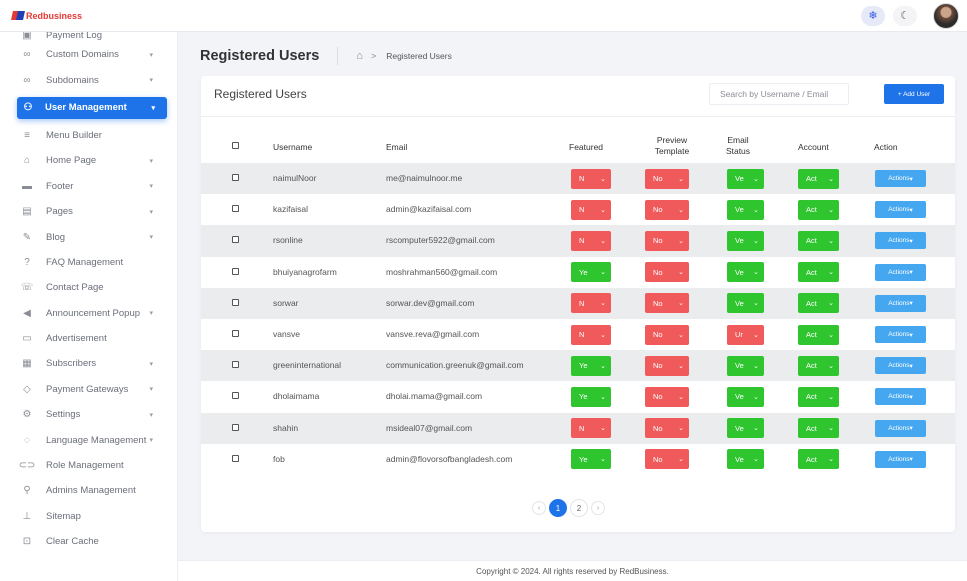 The height and width of the screenshot is (581, 967). I want to click on sidebar-item-advertisement: ▭ Advertisement, so click(88, 338).